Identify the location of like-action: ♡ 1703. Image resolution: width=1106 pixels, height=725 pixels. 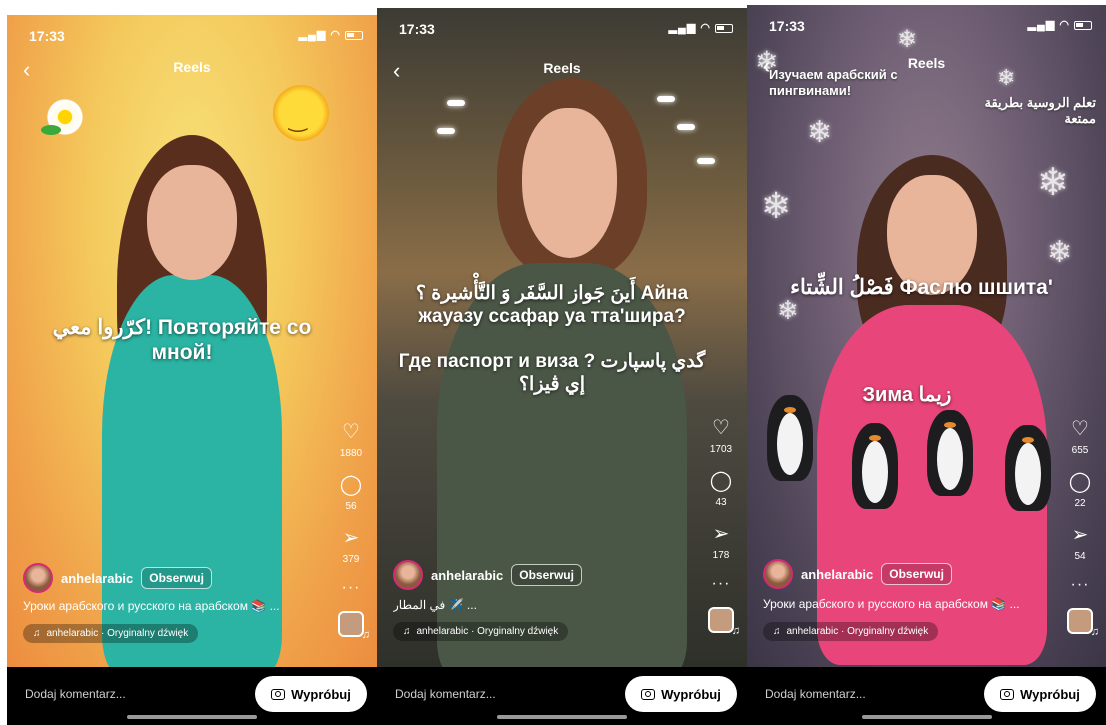
(721, 435).